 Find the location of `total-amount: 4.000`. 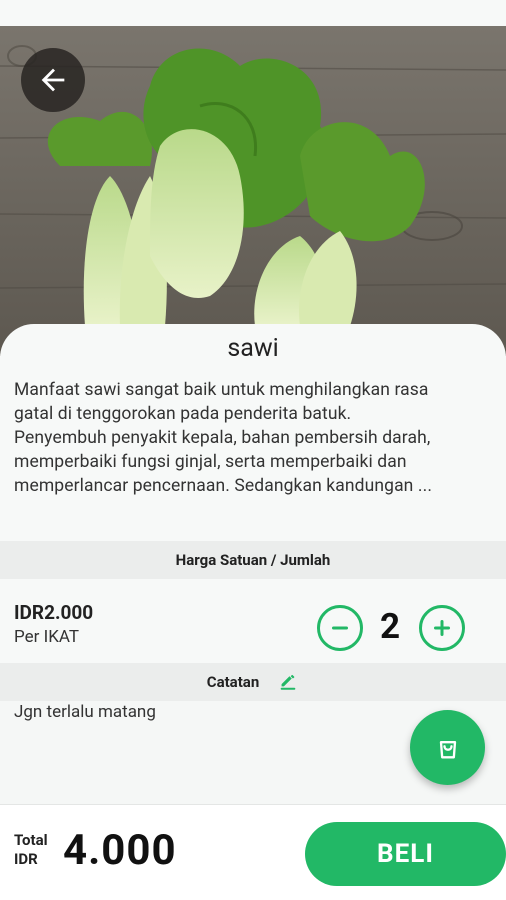

total-amount: 4.000 is located at coordinates (120, 850).